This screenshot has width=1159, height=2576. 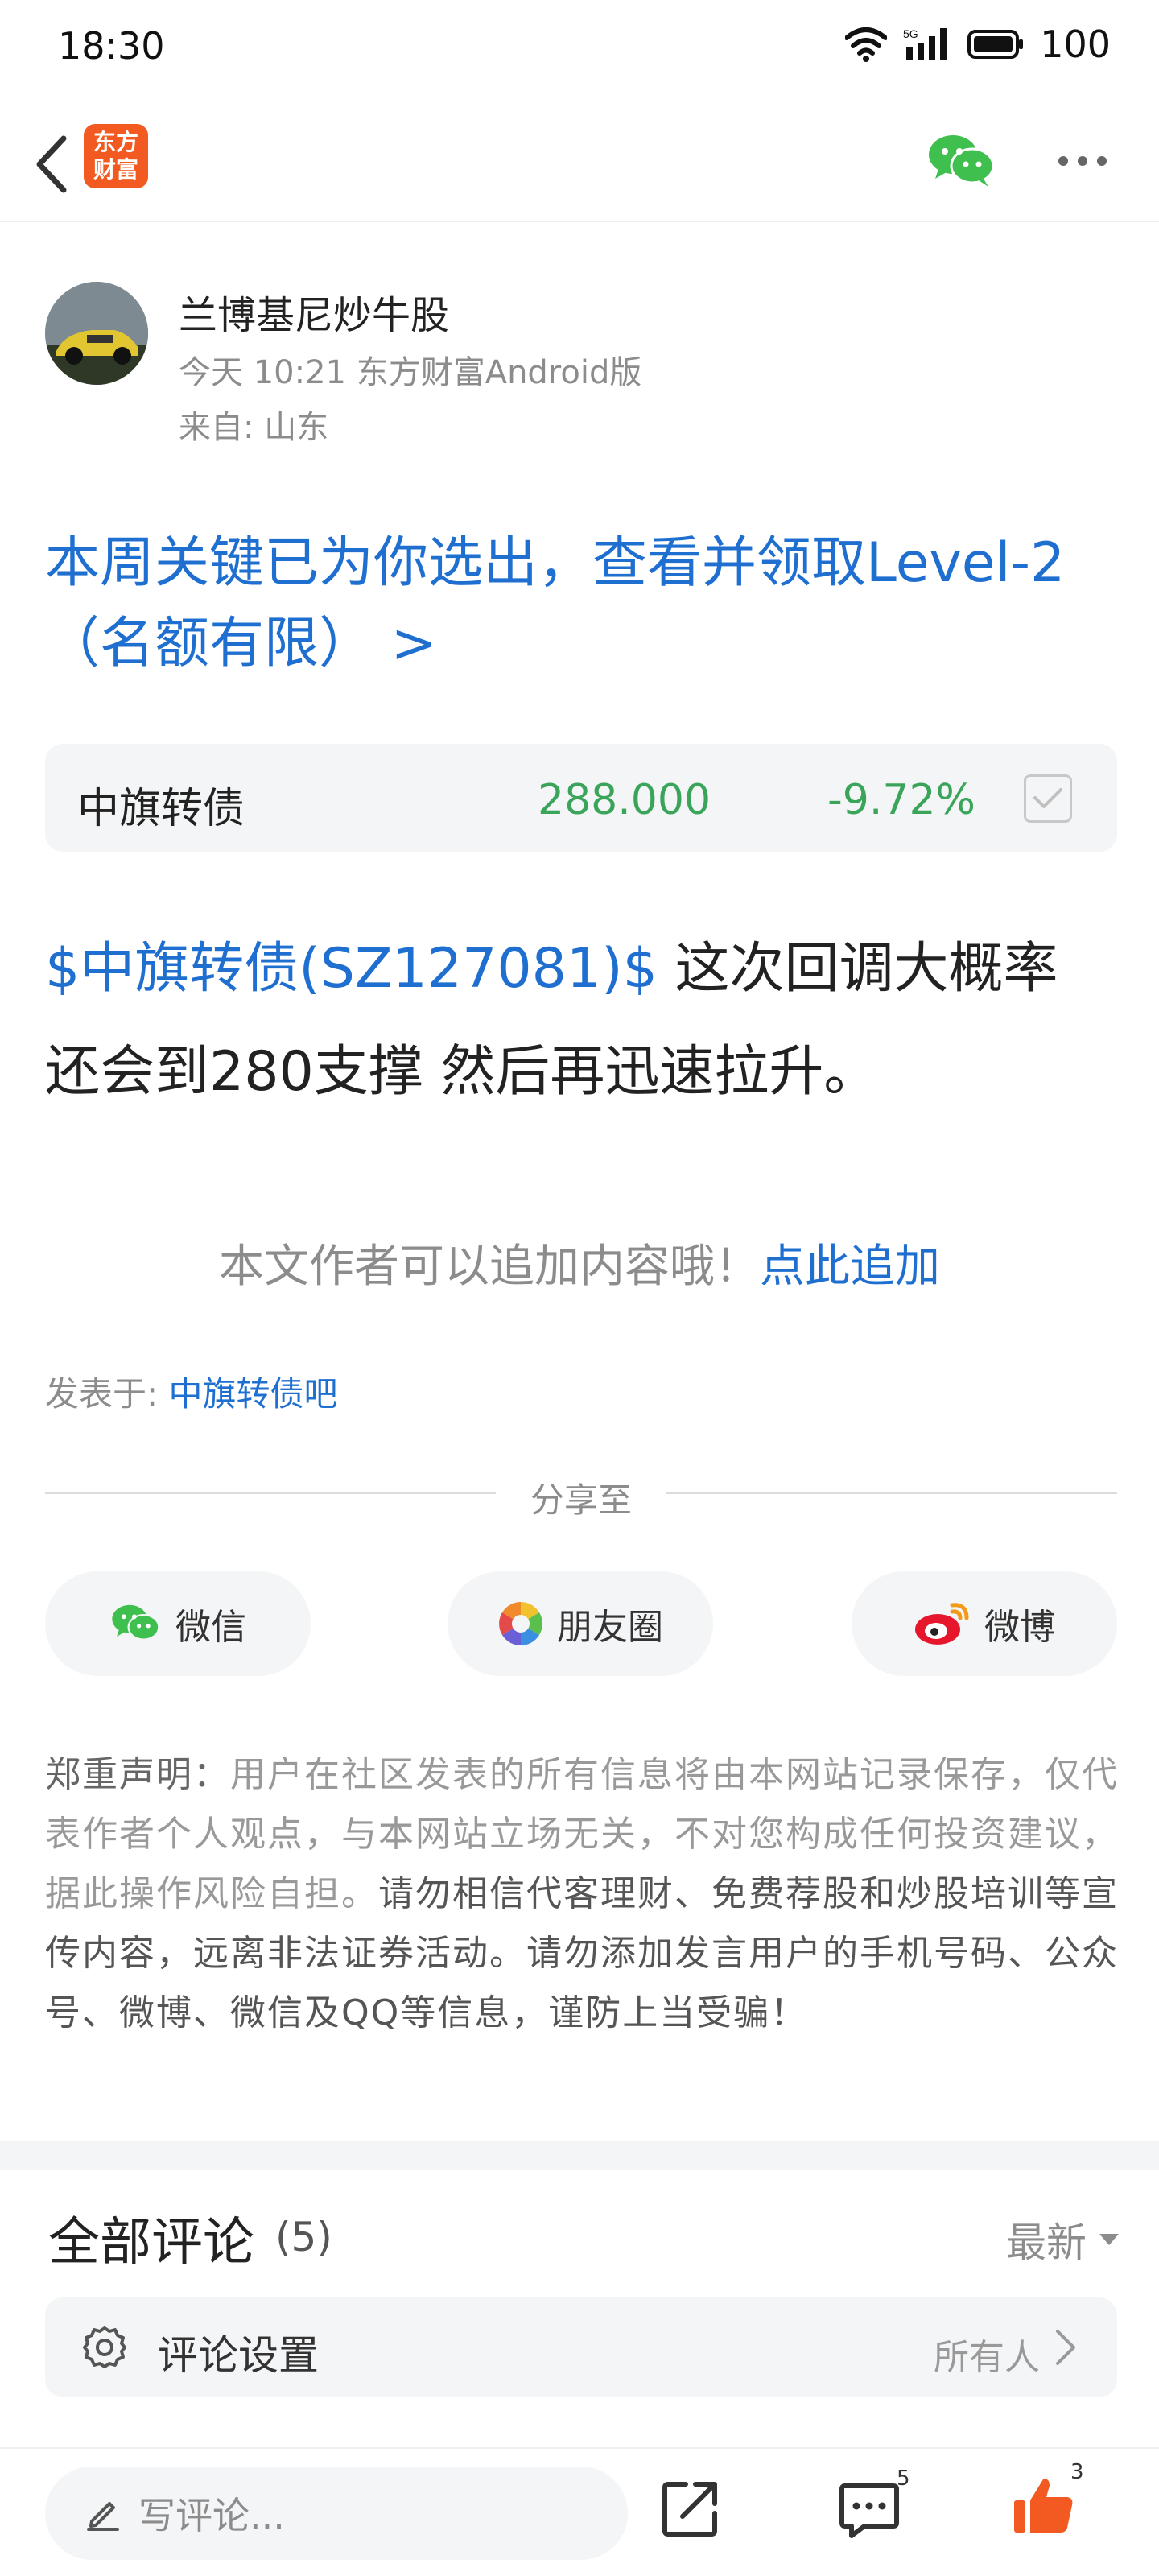 What do you see at coordinates (555, 563) in the screenshot?
I see `promo-line-1: 本周关键已为你选出，查看并领取Level-2` at bounding box center [555, 563].